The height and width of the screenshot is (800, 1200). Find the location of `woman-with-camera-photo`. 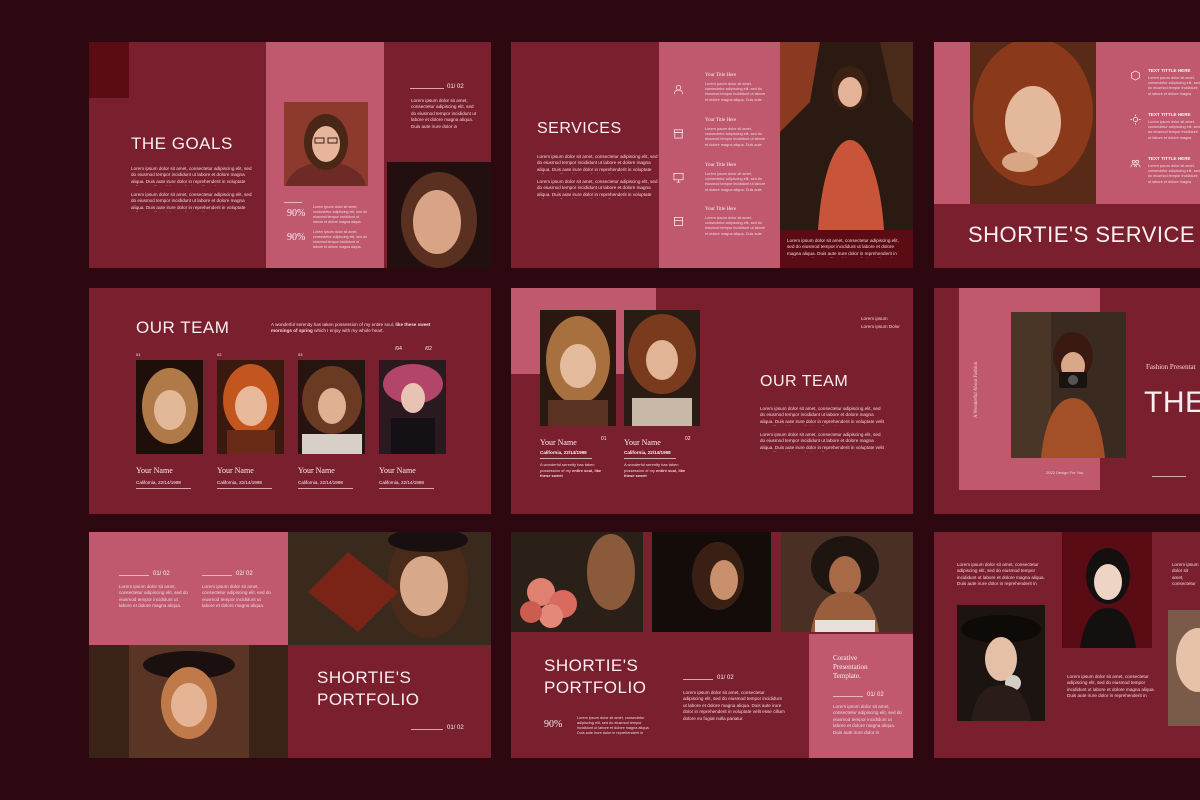

woman-with-camera-photo is located at coordinates (1068, 385).